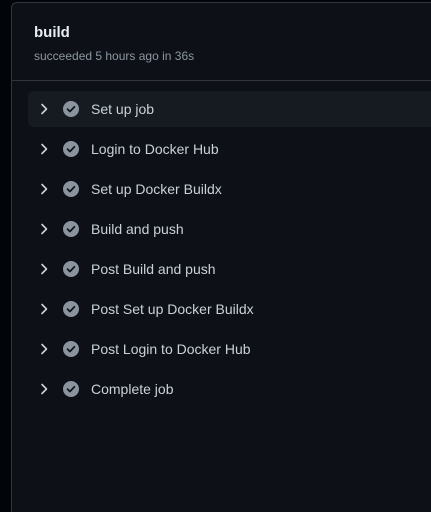  I want to click on step-label: Build and push, so click(137, 229).